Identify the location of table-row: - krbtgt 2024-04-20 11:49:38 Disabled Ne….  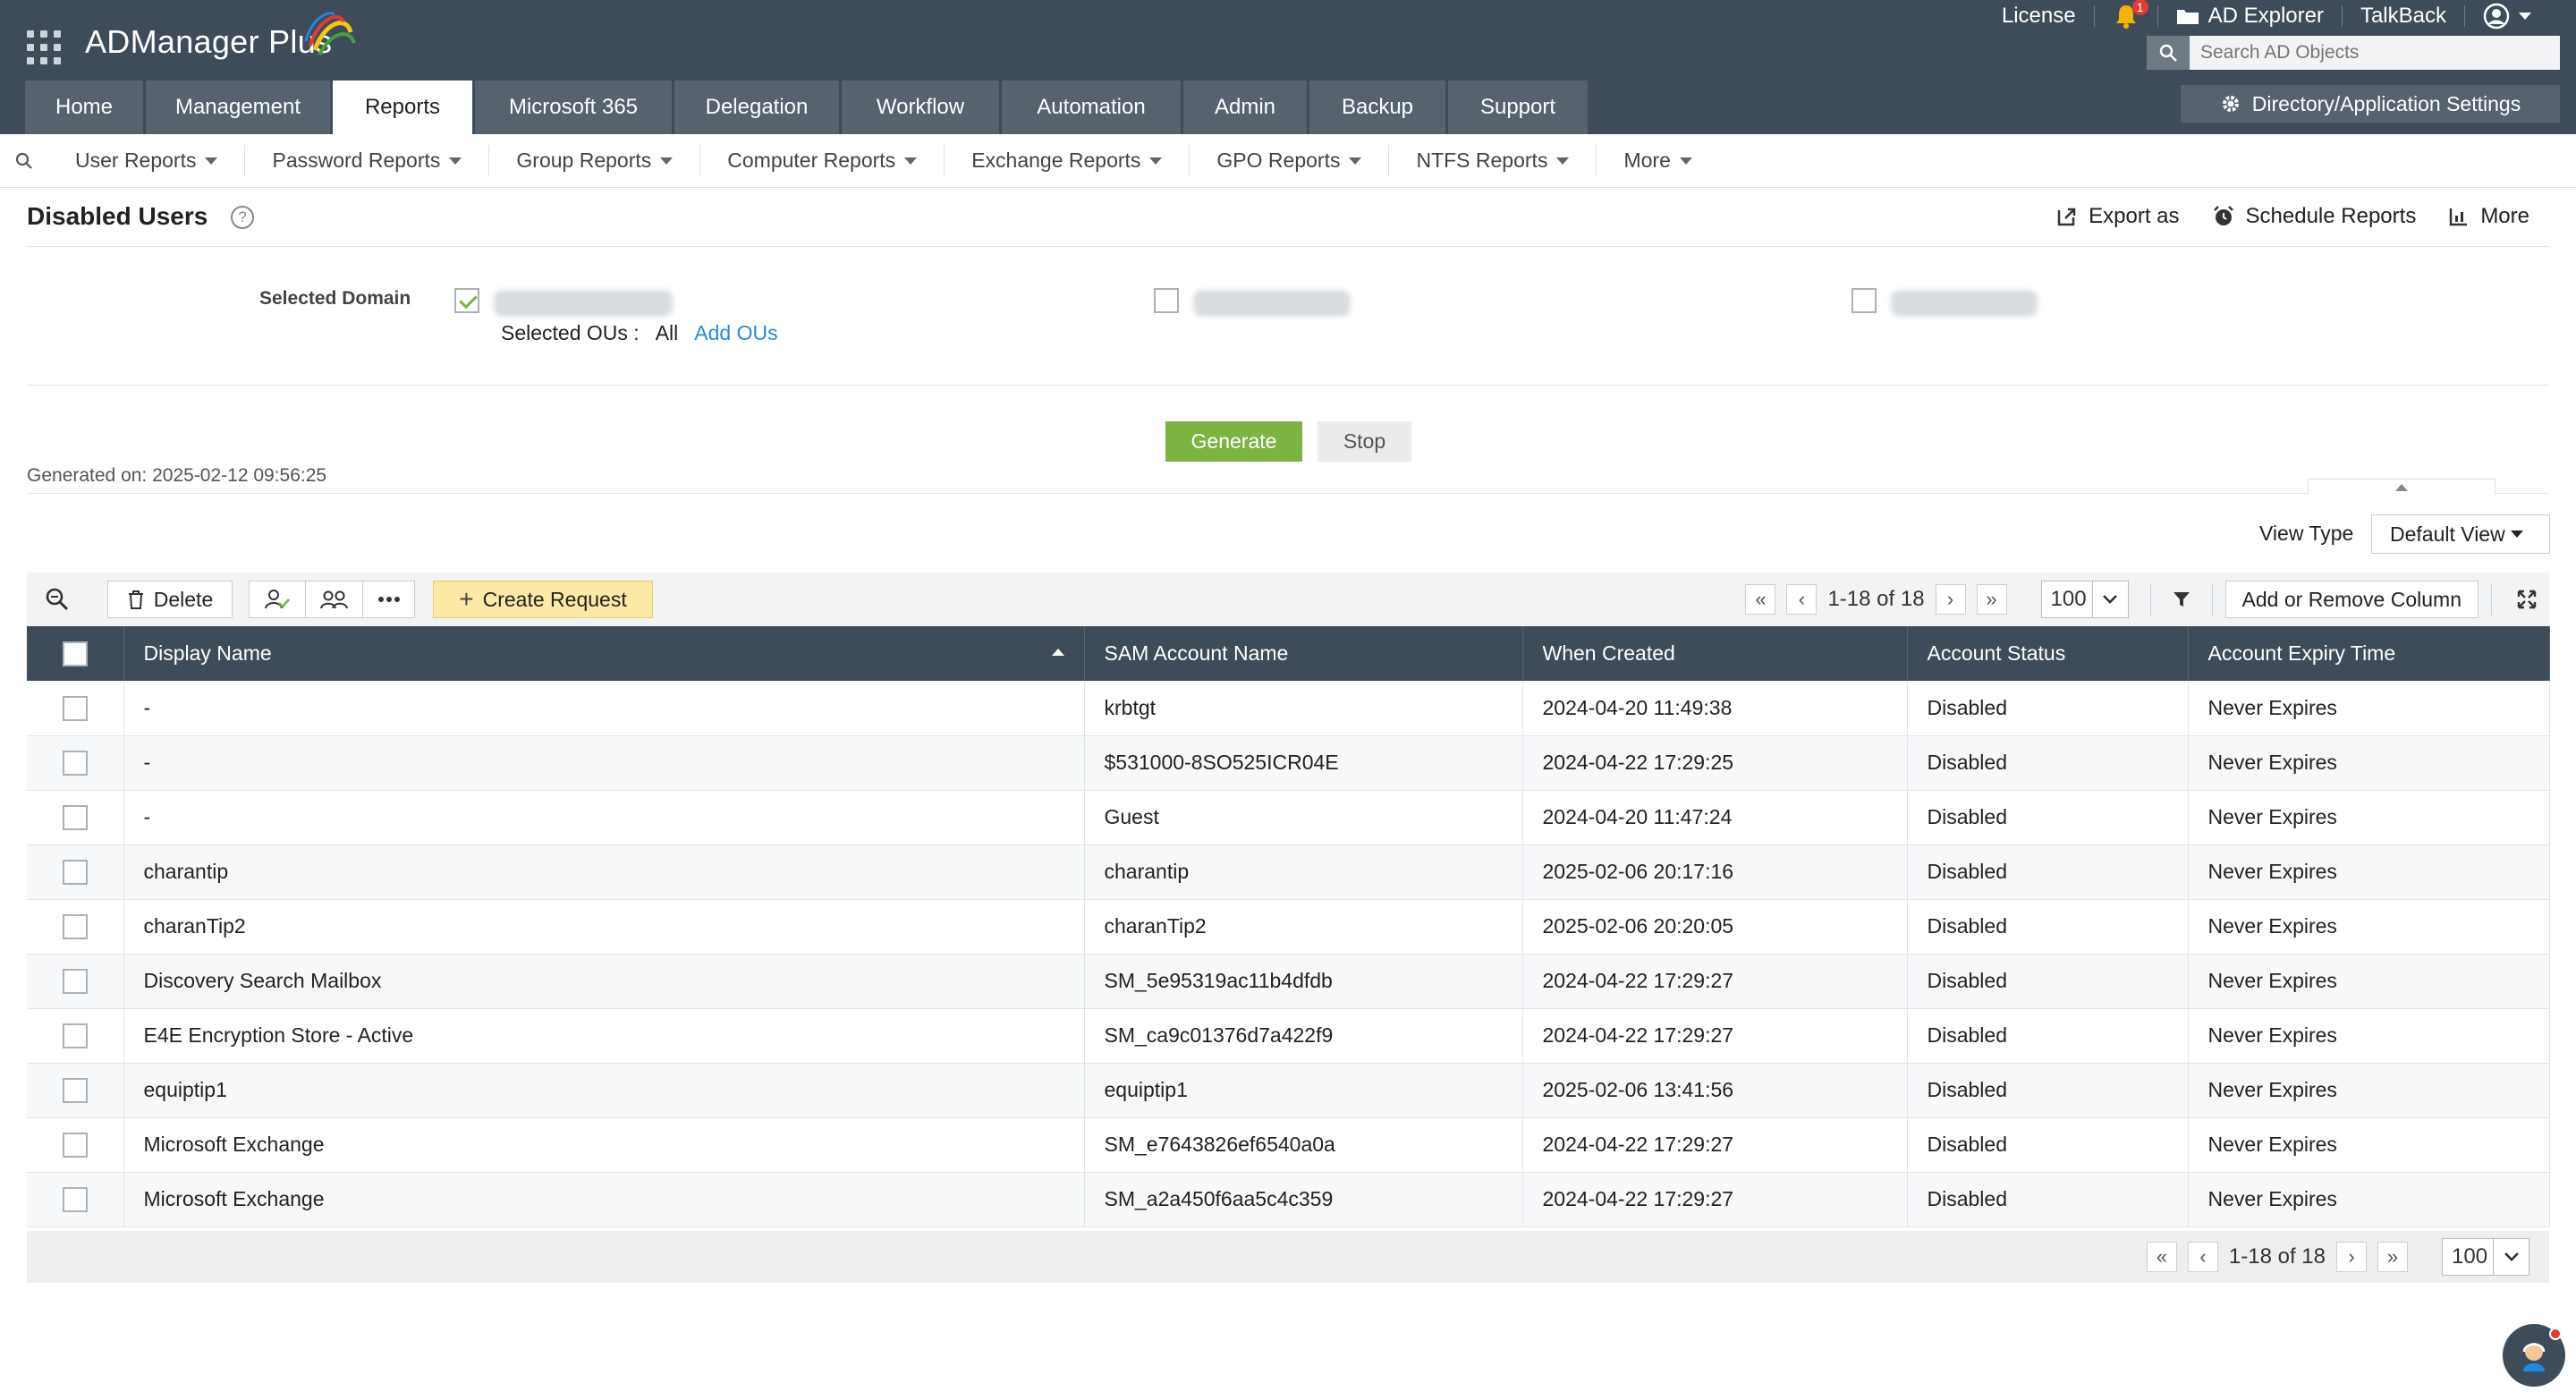
(1288, 708).